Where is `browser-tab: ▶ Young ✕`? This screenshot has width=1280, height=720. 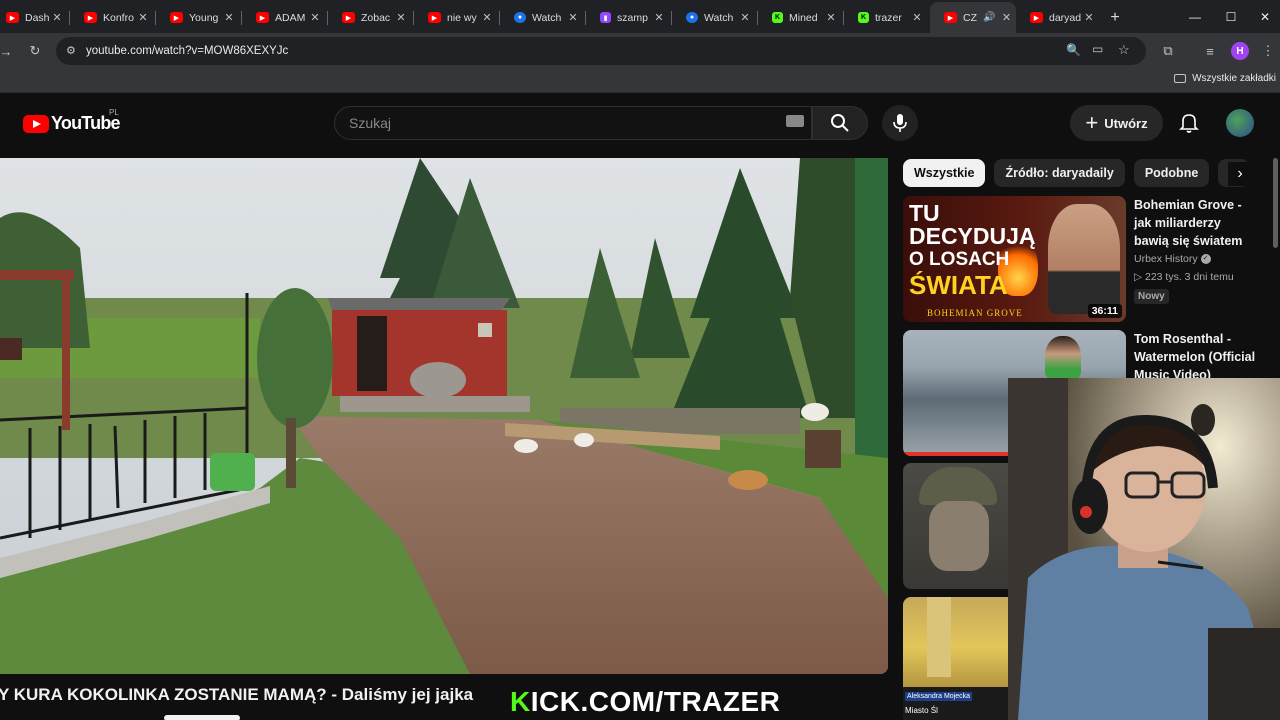 browser-tab: ▶ Young ✕ is located at coordinates (199, 17).